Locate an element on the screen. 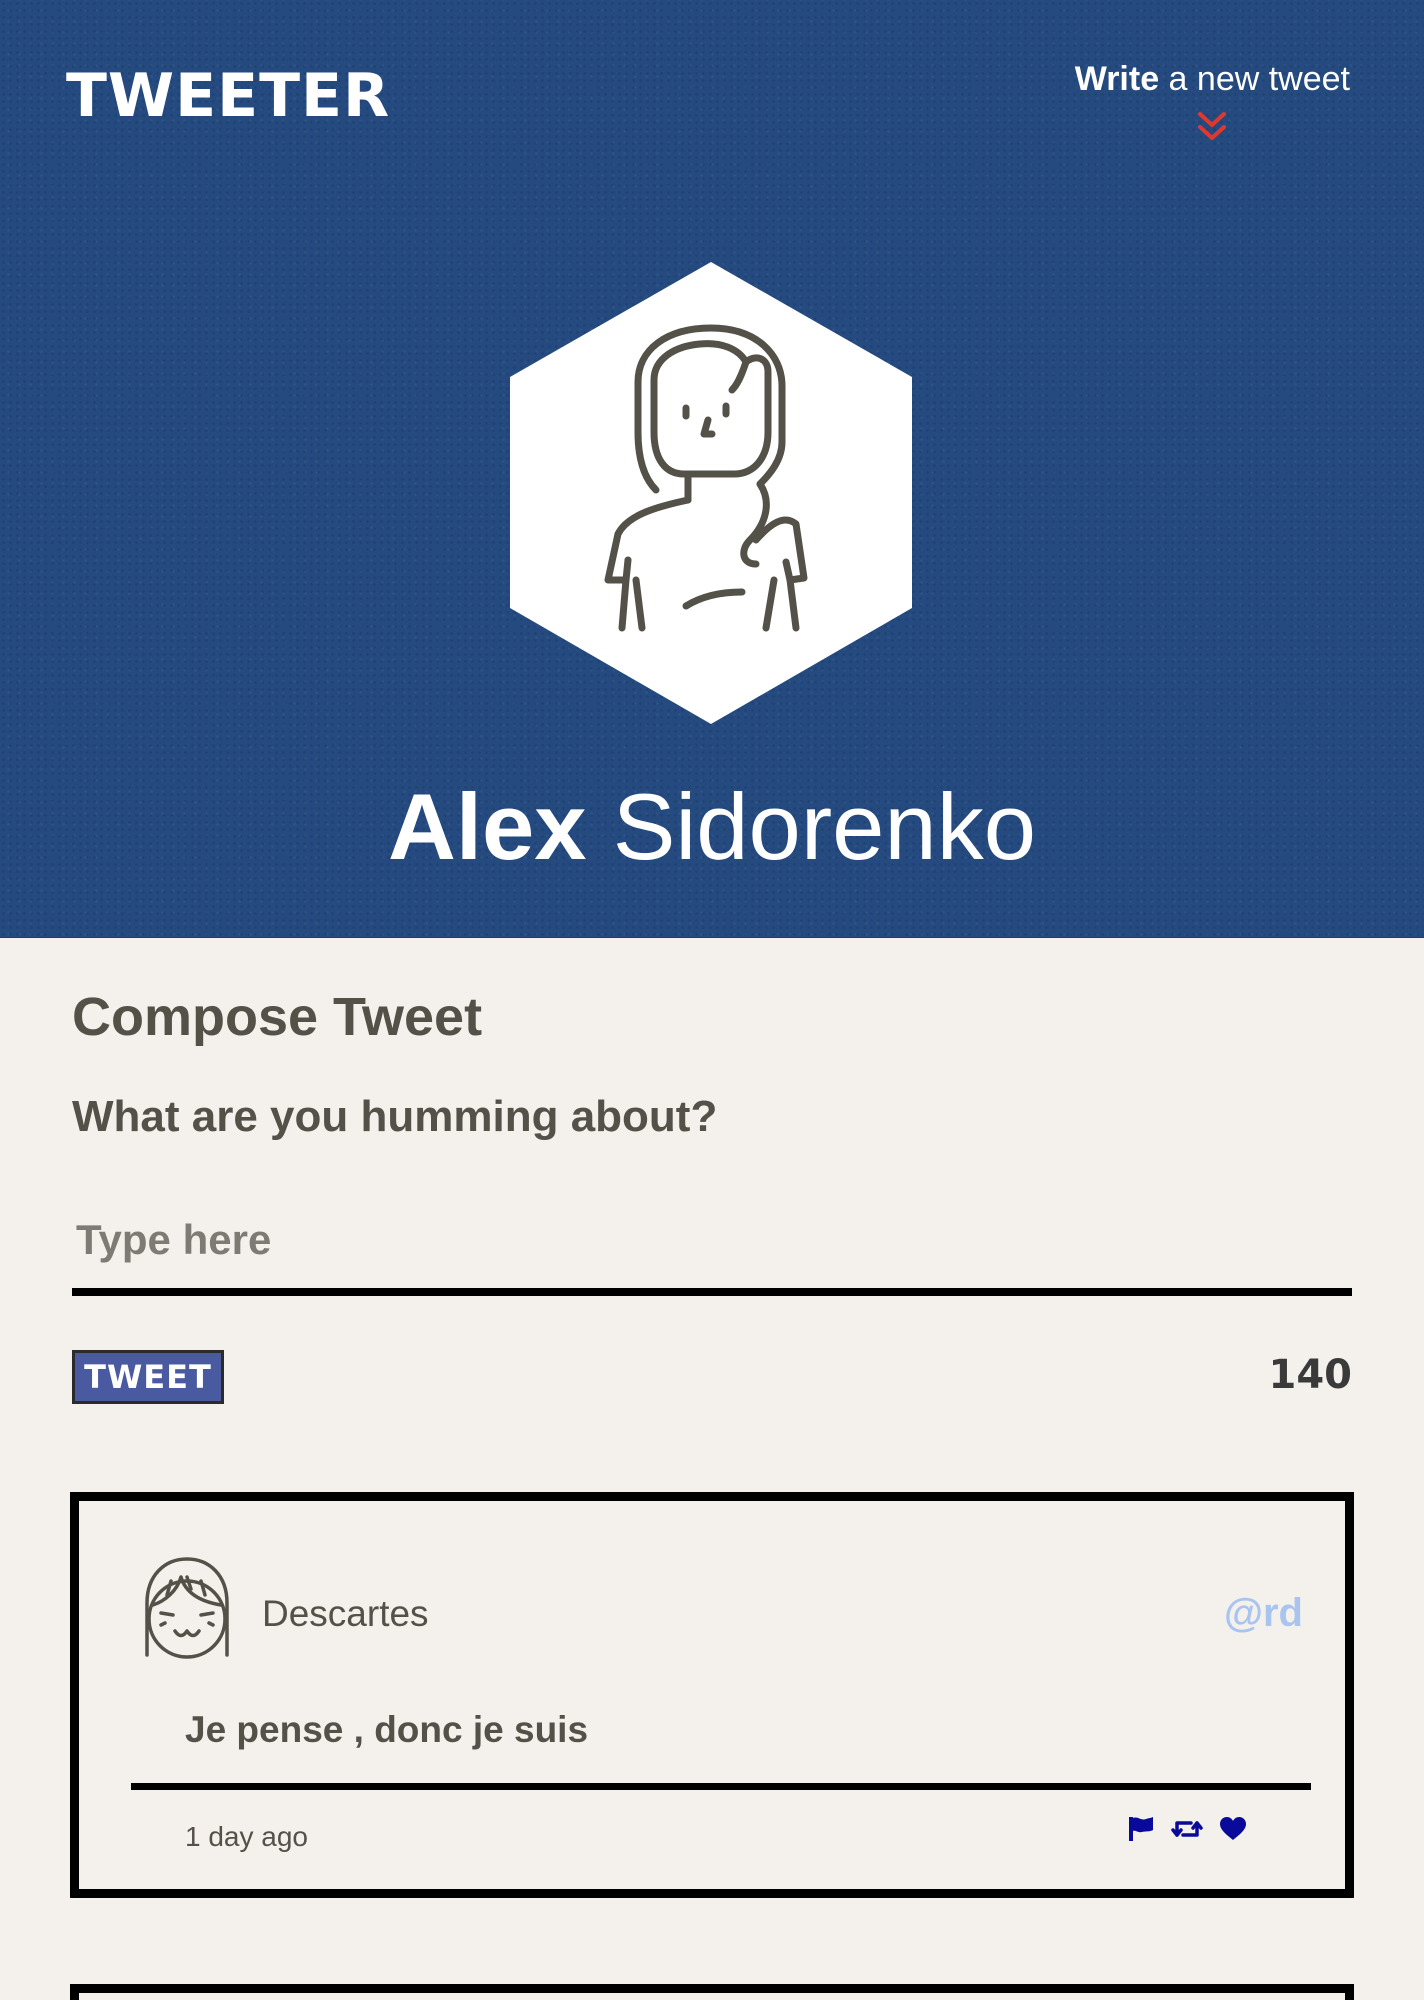 The image size is (1424, 2000). write-tweet-toggle: Write a new tweet is located at coordinates (1212, 103).